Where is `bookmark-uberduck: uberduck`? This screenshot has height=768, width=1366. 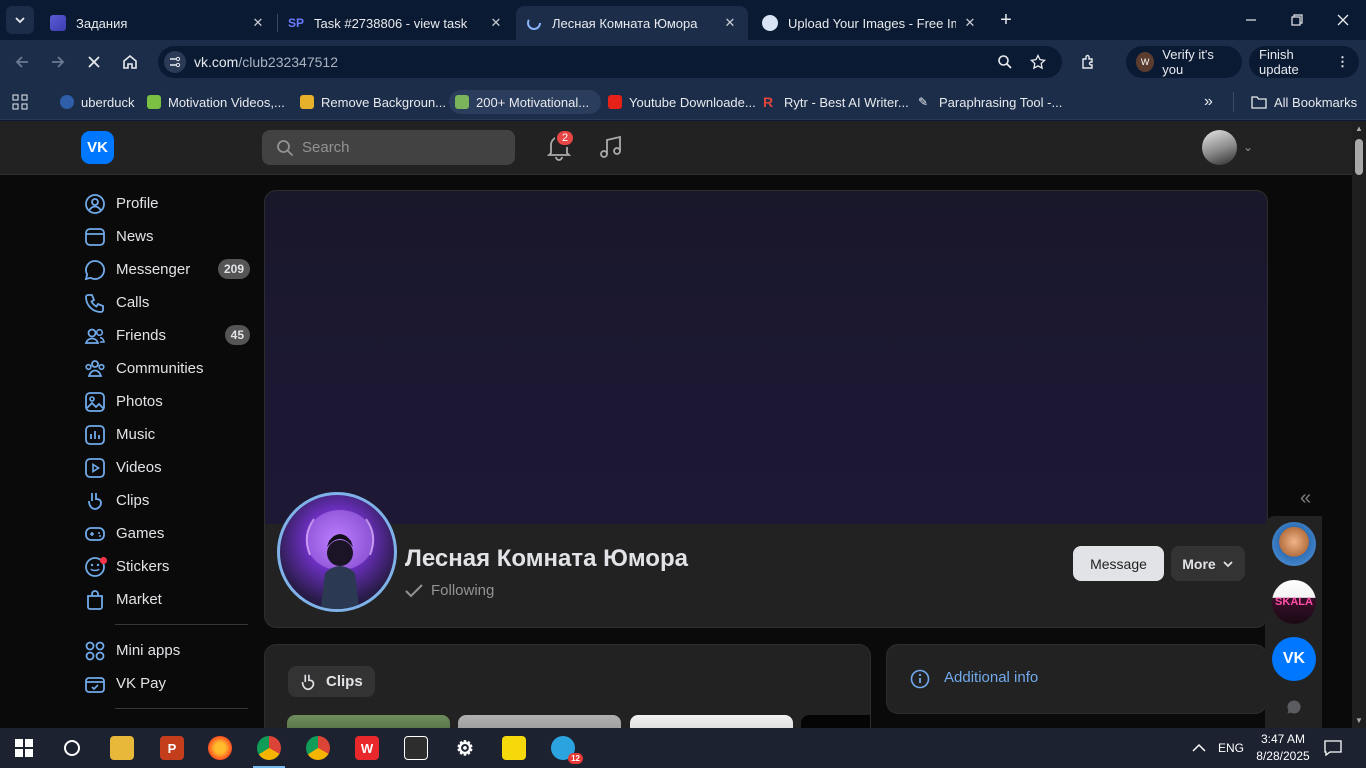 bookmark-uberduck: uberduck is located at coordinates (97, 102).